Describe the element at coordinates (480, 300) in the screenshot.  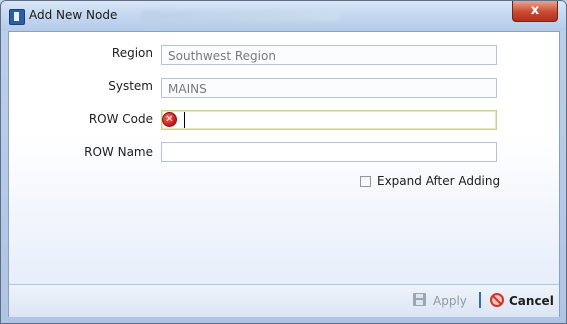
I see `button-separator` at that location.